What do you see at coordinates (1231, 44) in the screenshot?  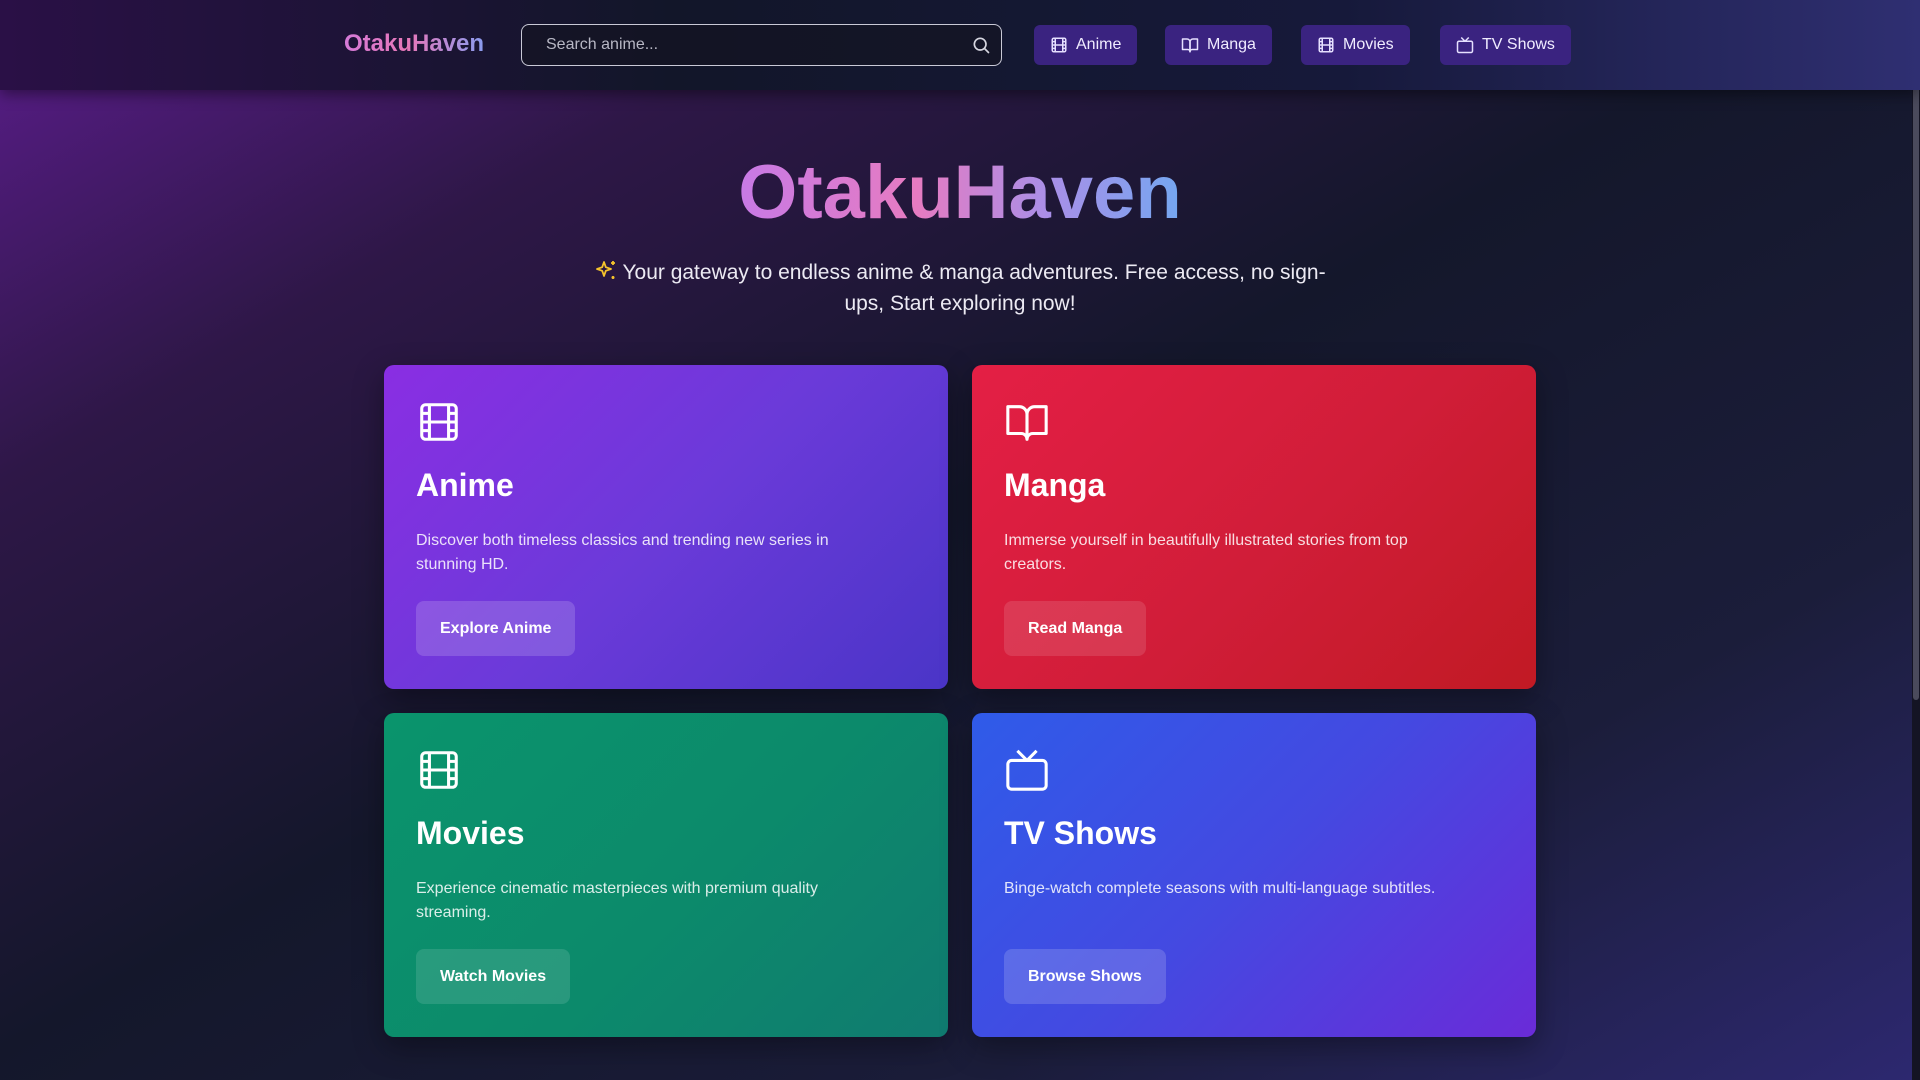 I see `nav-label: Manga` at bounding box center [1231, 44].